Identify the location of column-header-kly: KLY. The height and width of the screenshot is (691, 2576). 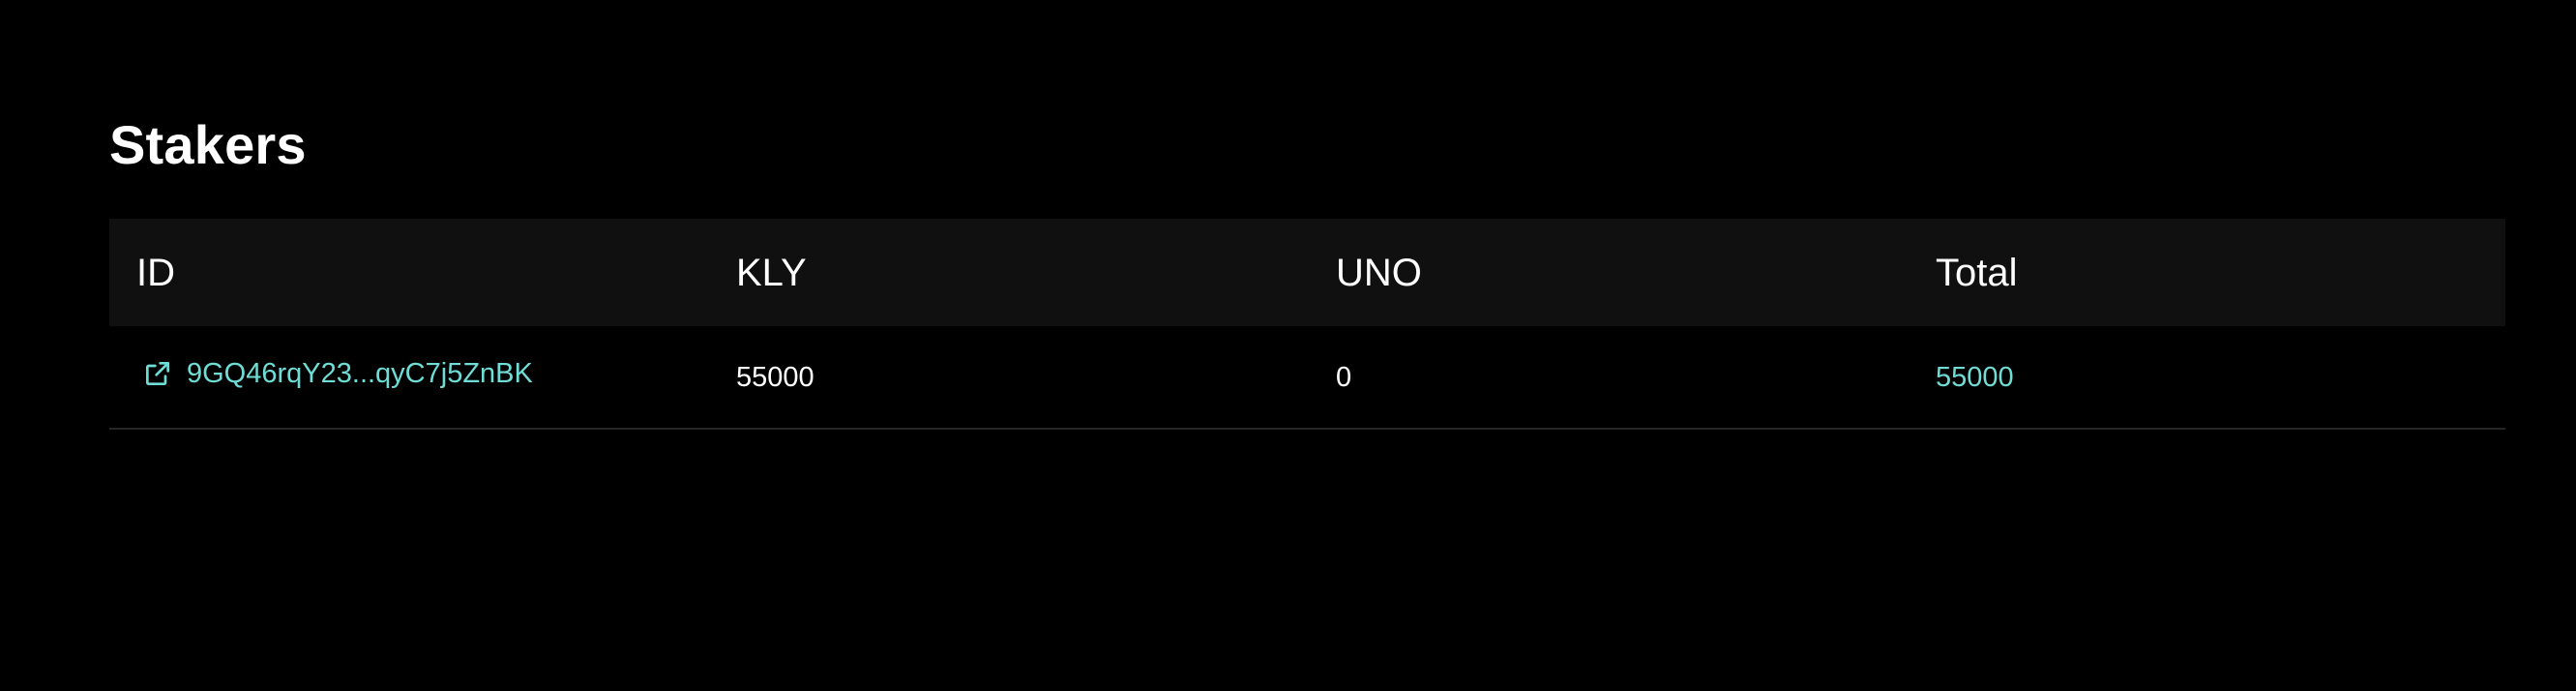
(772, 272).